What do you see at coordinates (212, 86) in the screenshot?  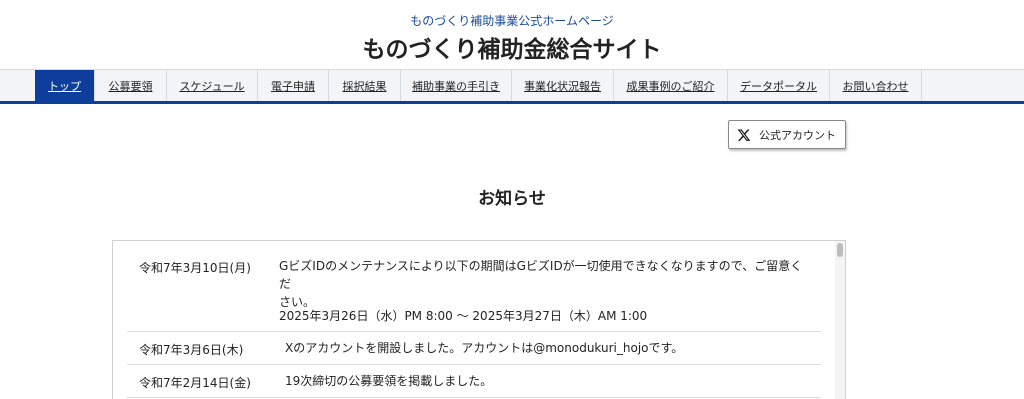 I see `nav-item-schedule: スケジュール` at bounding box center [212, 86].